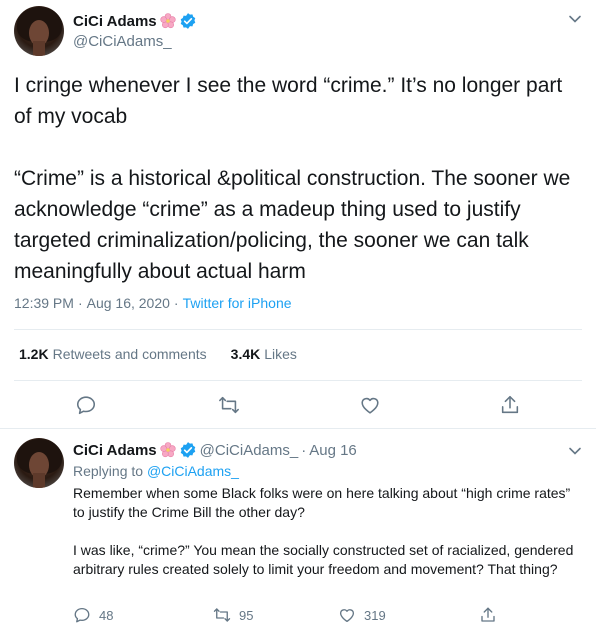 This screenshot has width=596, height=635. Describe the element at coordinates (333, 450) in the screenshot. I see `reply-date: Aug 16` at that location.